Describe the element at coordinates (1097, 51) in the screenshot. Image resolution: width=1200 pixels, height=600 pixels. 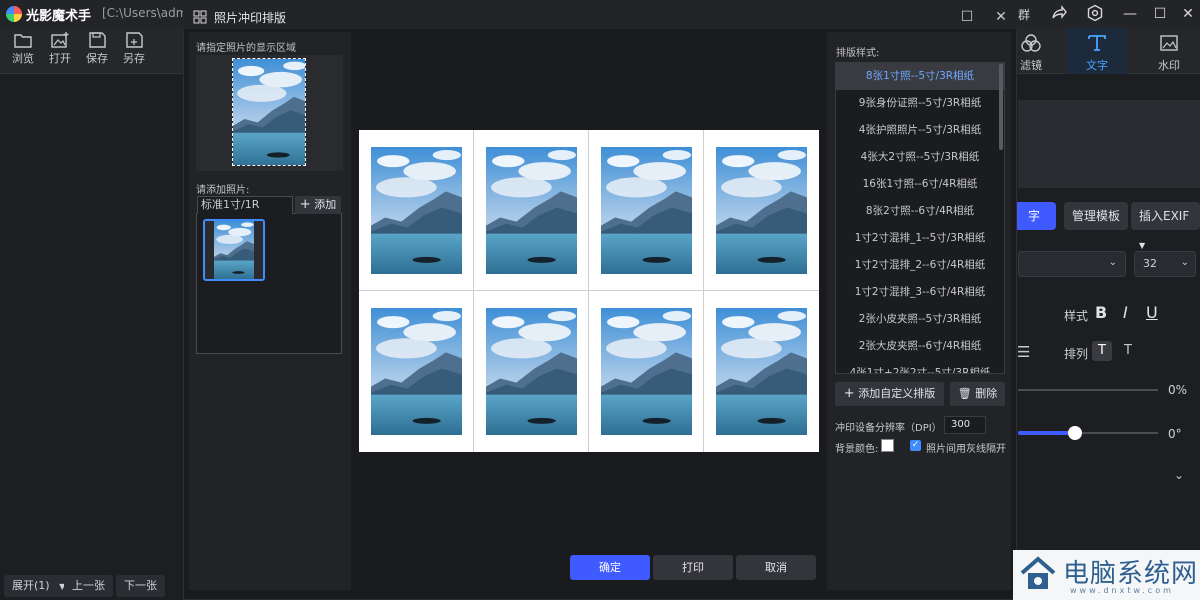
I see `tab-text: 文字` at that location.